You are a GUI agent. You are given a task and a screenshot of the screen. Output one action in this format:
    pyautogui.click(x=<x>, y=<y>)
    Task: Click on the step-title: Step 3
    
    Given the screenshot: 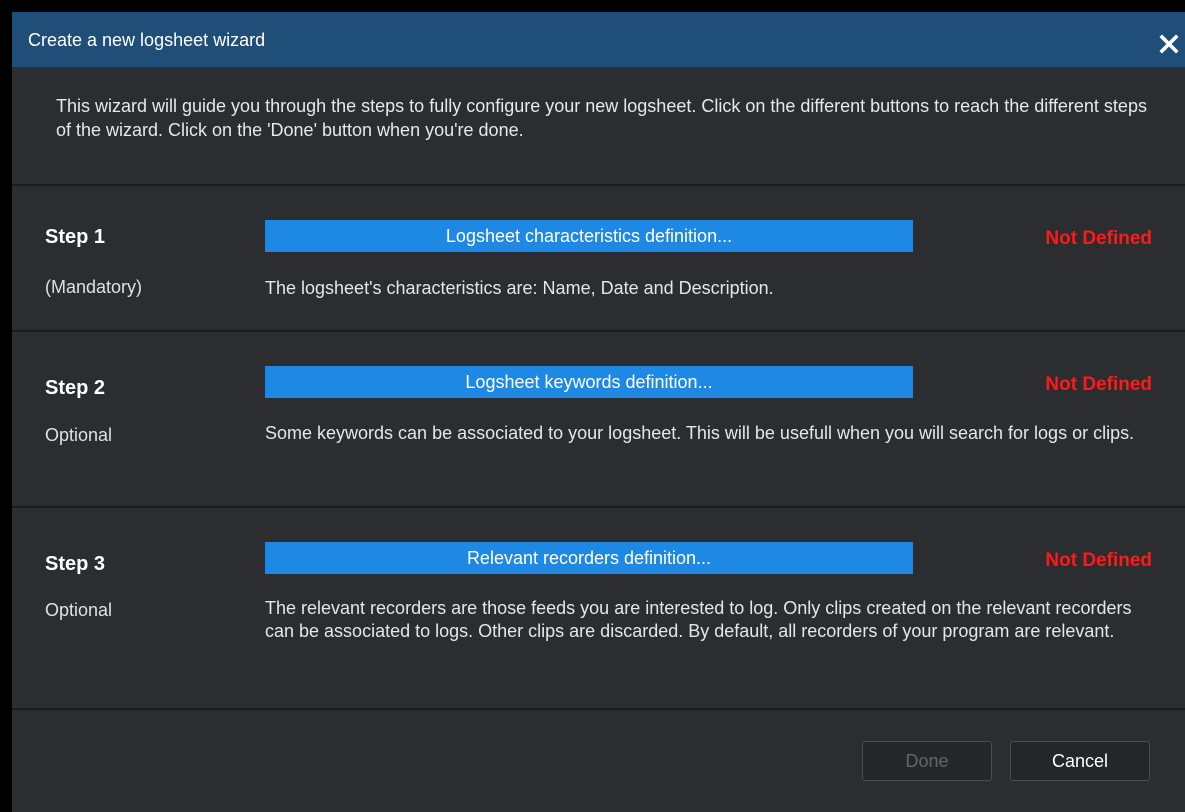 What is the action you would take?
    pyautogui.click(x=75, y=564)
    